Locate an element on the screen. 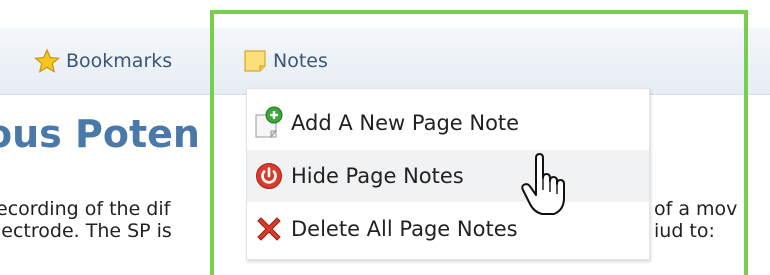 Image resolution: width=770 pixels, height=275 pixels. body-text-line: lectrode. The SP is is located at coordinates (86, 231).